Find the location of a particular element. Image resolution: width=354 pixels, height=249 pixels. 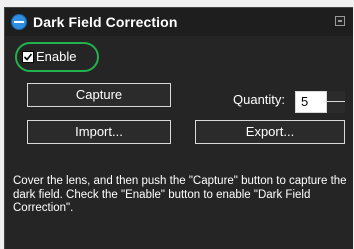

enable-label: Enable is located at coordinates (56, 56).